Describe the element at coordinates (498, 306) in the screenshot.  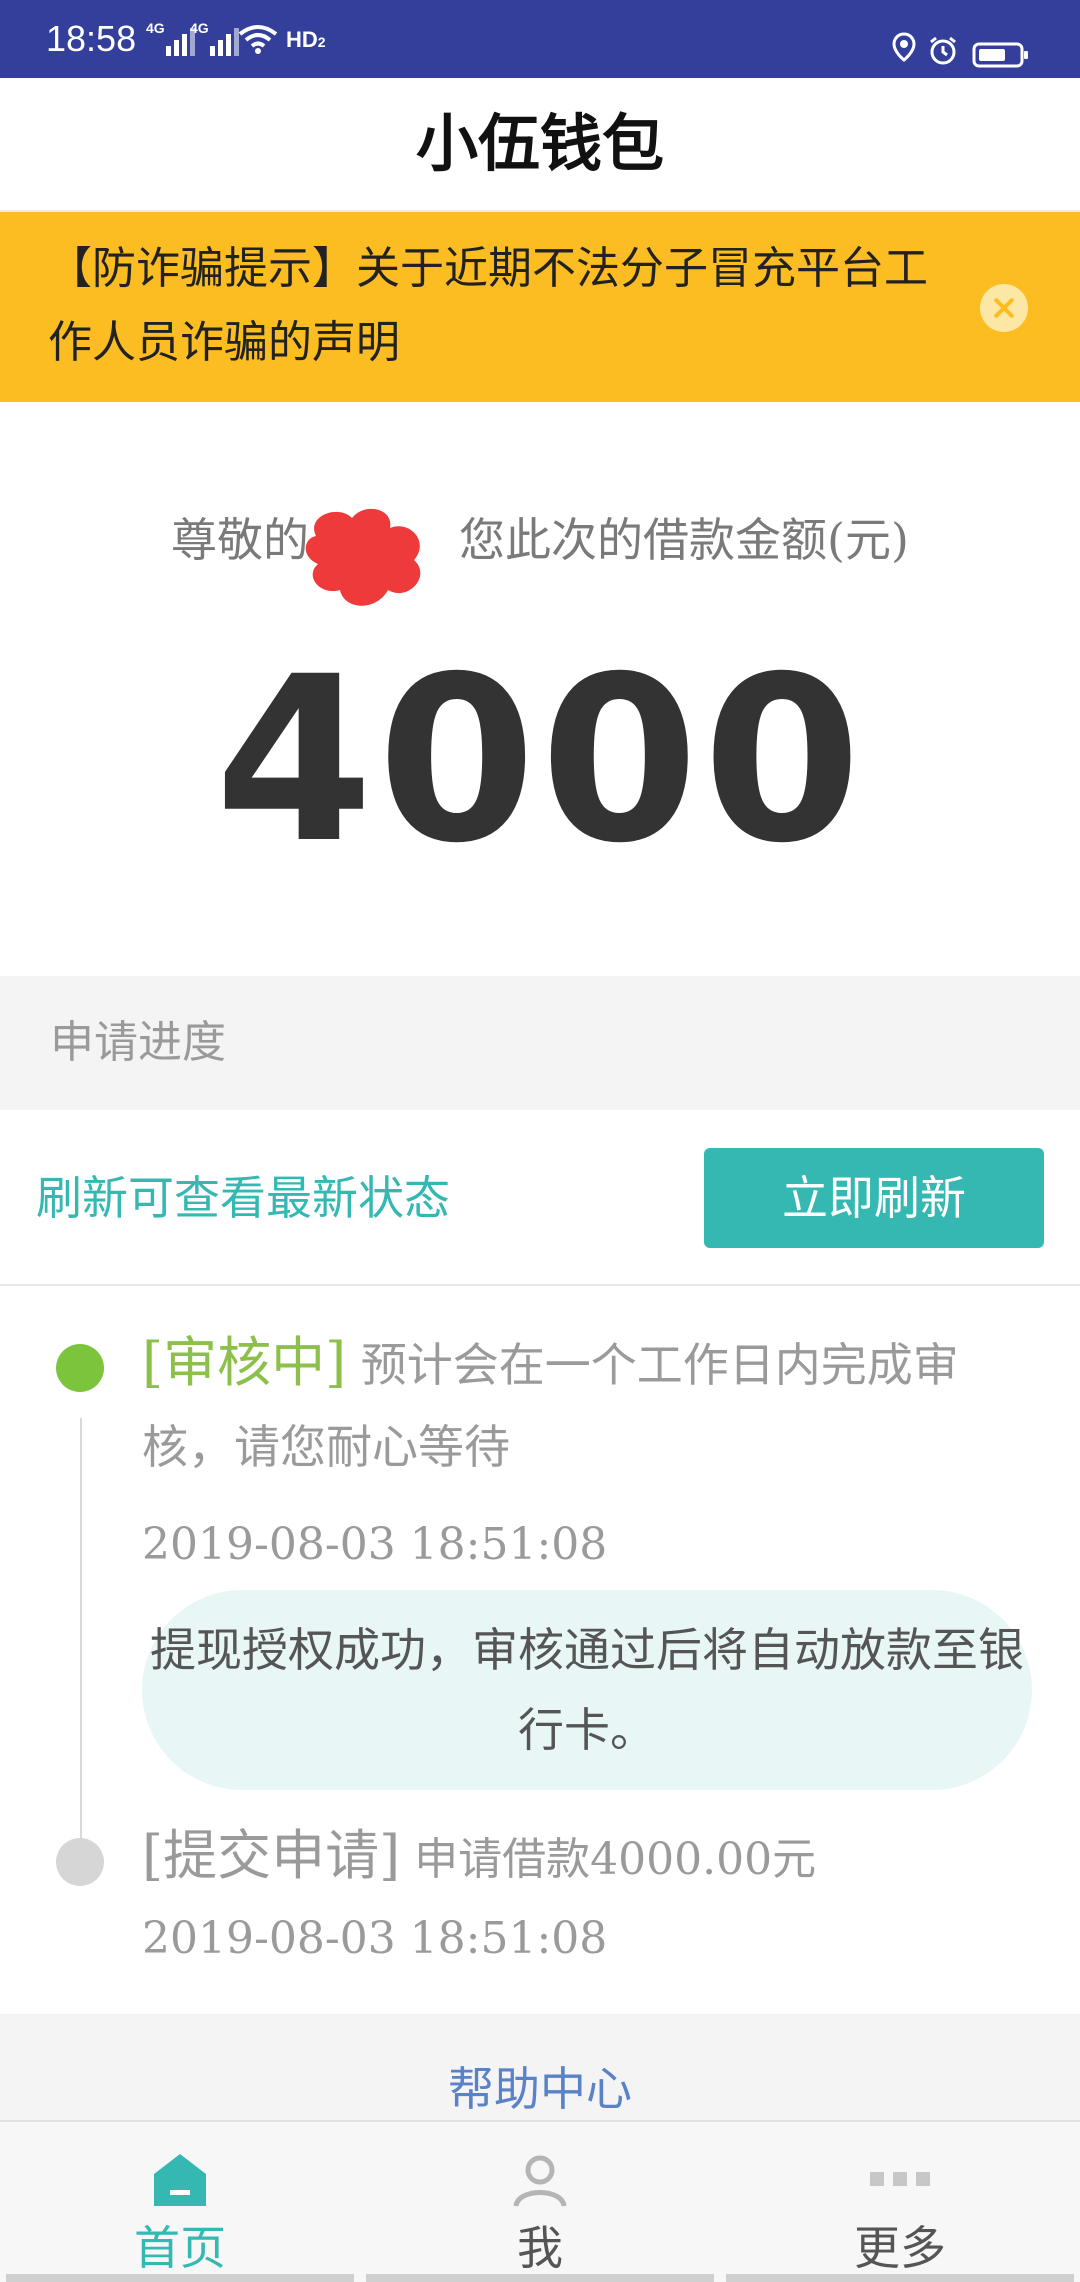
I see `notice-text: 【防诈骗提示】关于近期不法分子冒充平台工作人员诈骗的声明` at that location.